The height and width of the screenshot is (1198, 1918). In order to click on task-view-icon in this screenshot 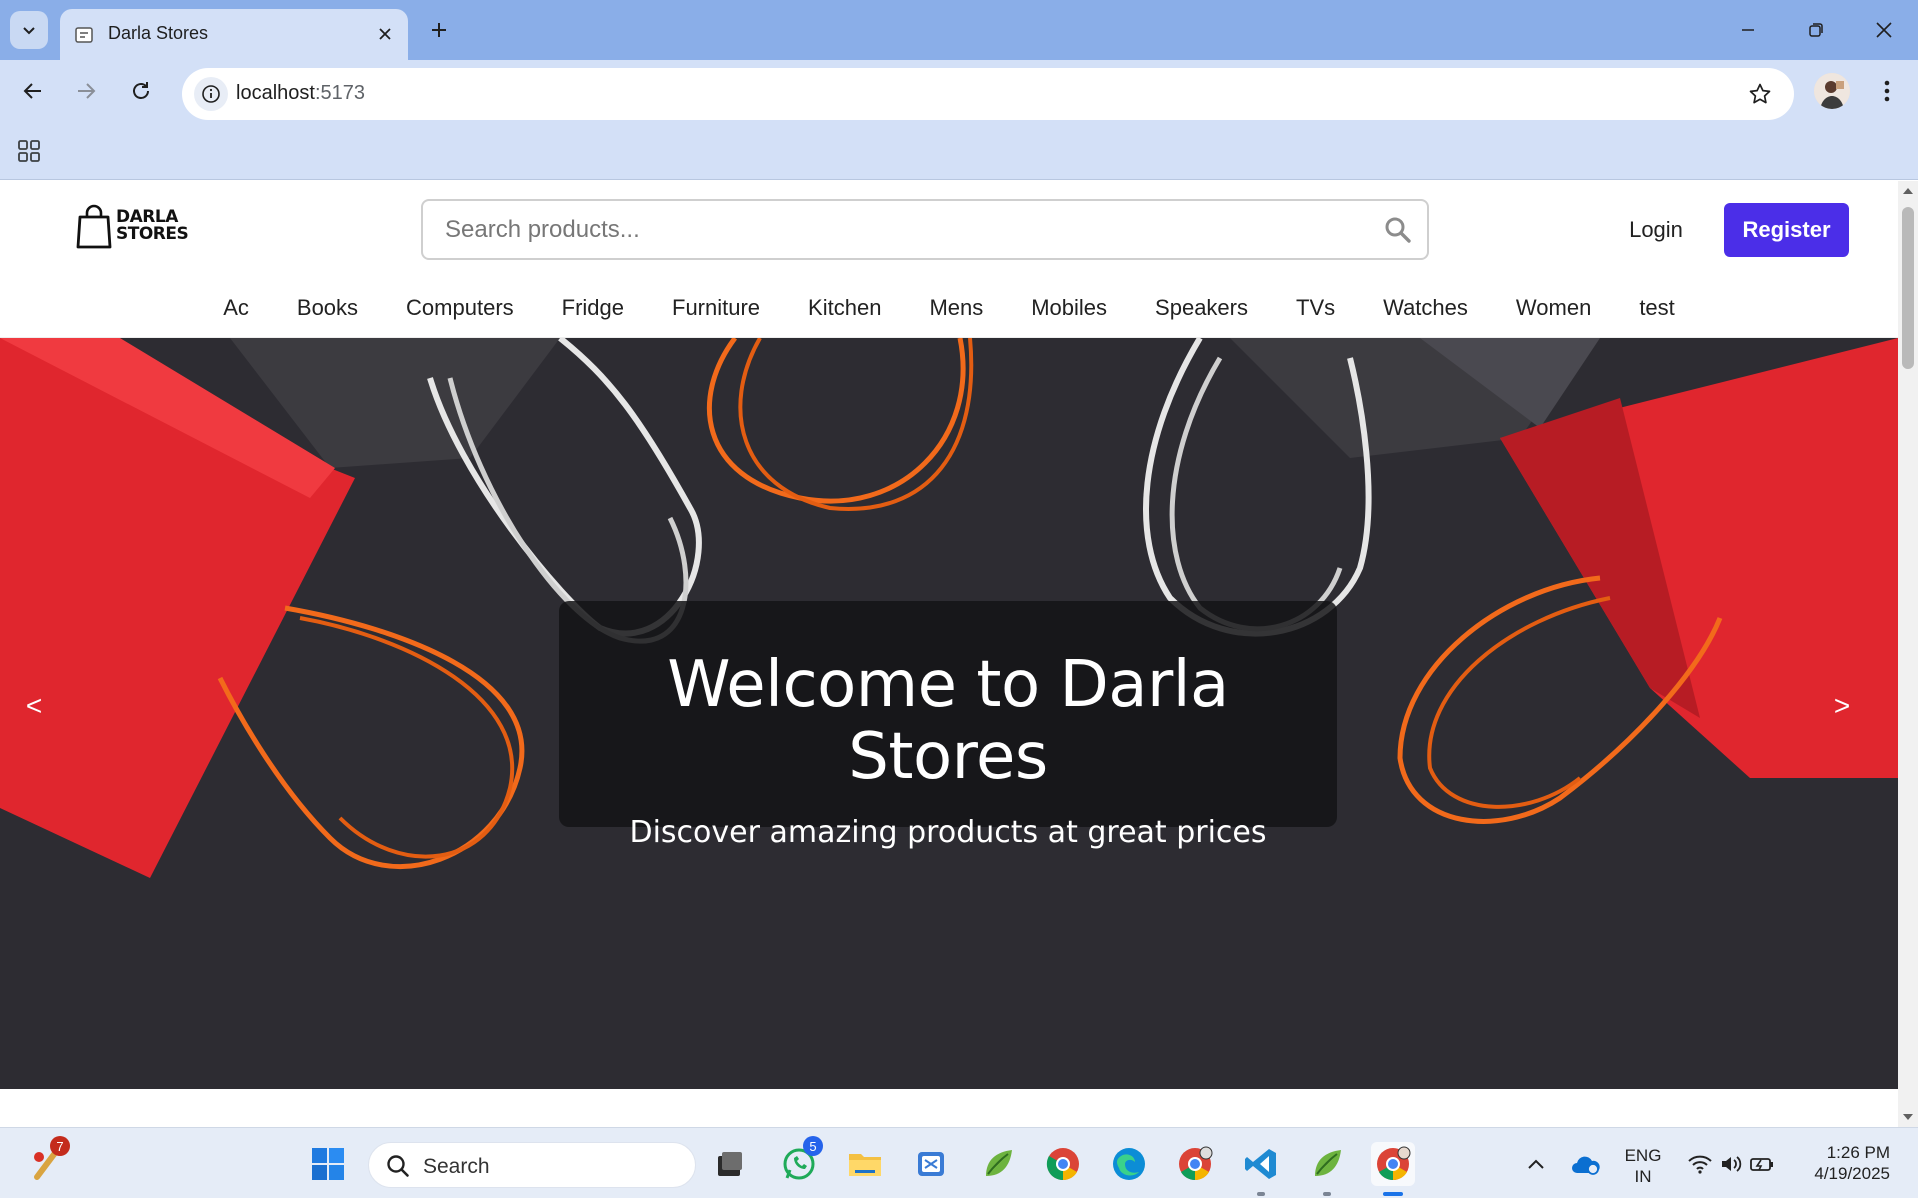, I will do `click(730, 1164)`.